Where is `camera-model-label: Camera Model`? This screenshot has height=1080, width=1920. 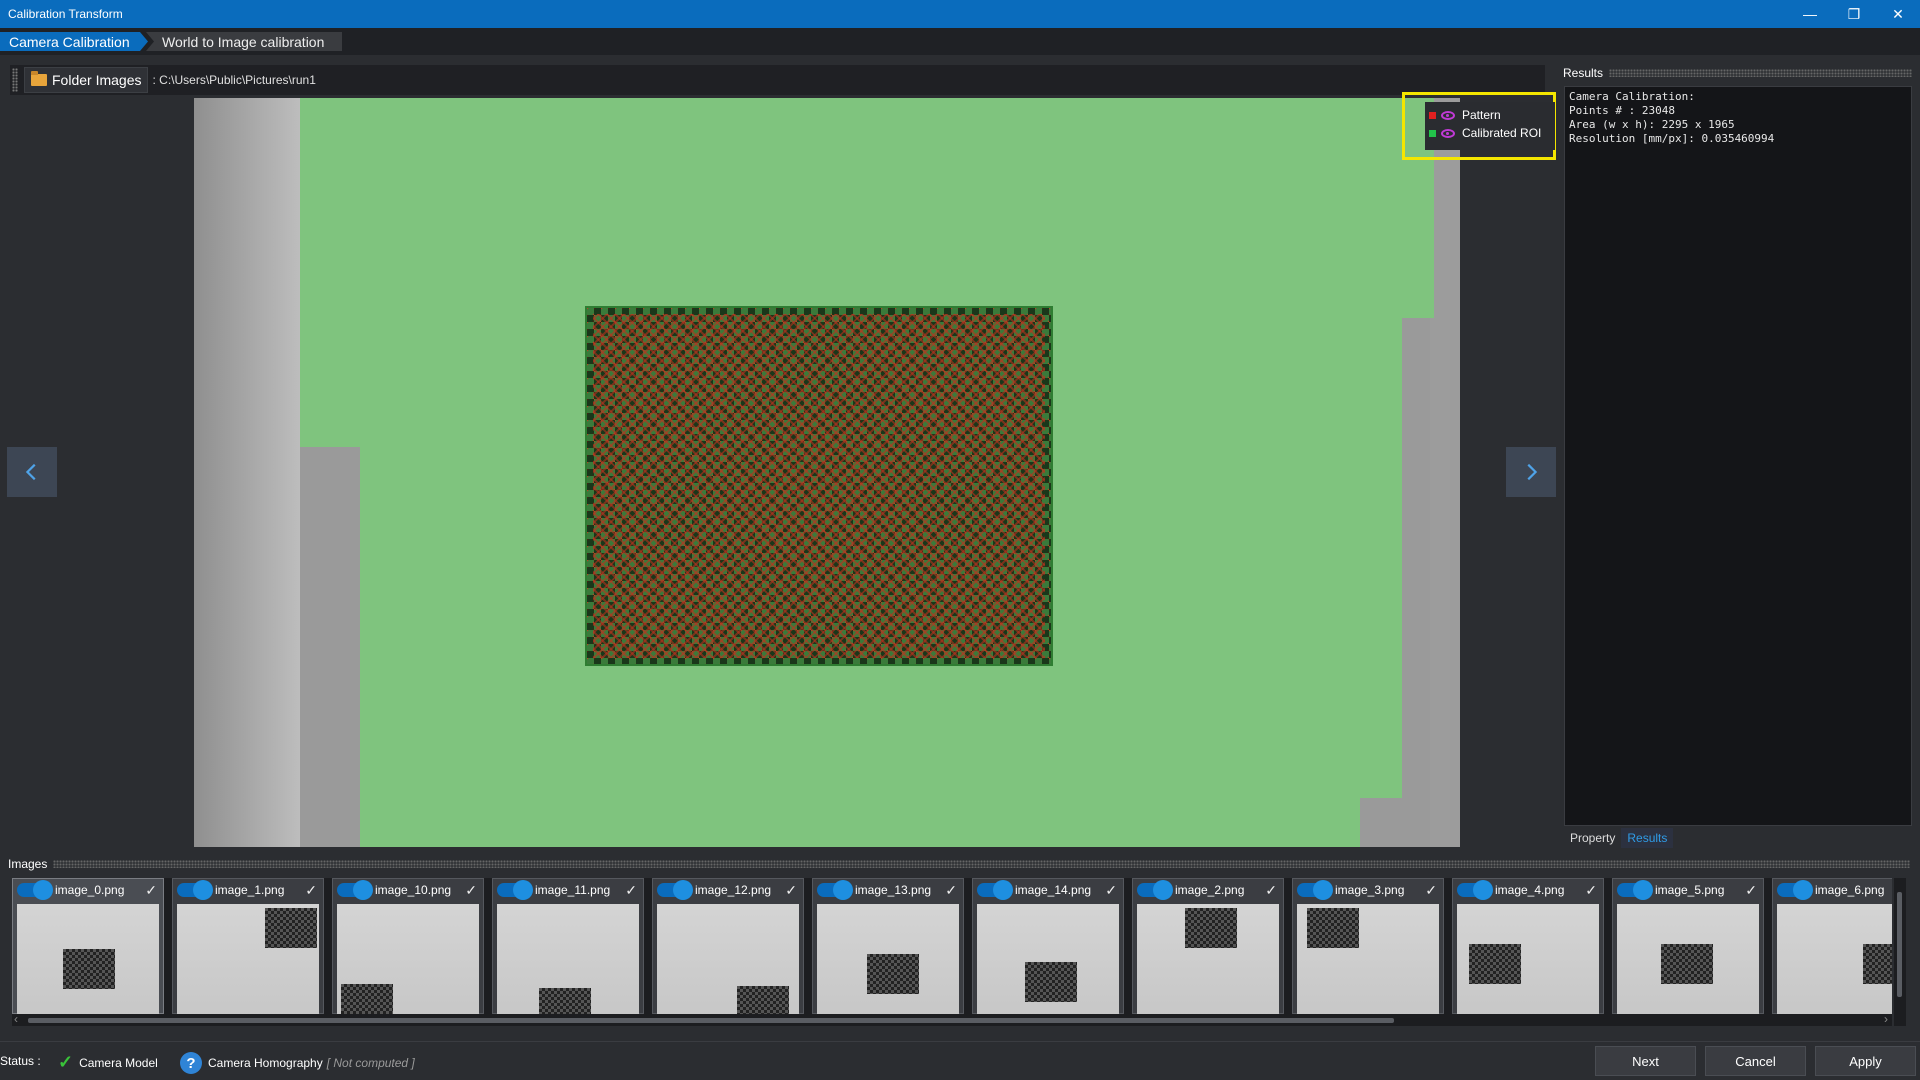 camera-model-label: Camera Model is located at coordinates (118, 1062).